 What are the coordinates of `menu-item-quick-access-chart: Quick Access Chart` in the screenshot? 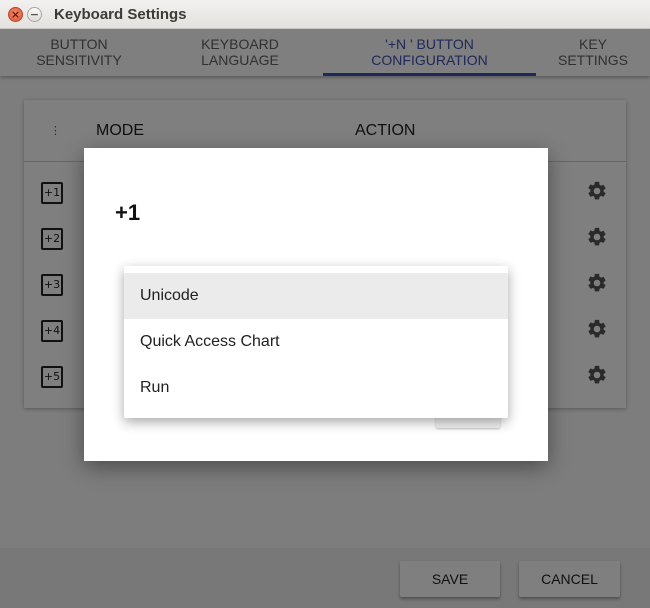 It's located at (316, 342).